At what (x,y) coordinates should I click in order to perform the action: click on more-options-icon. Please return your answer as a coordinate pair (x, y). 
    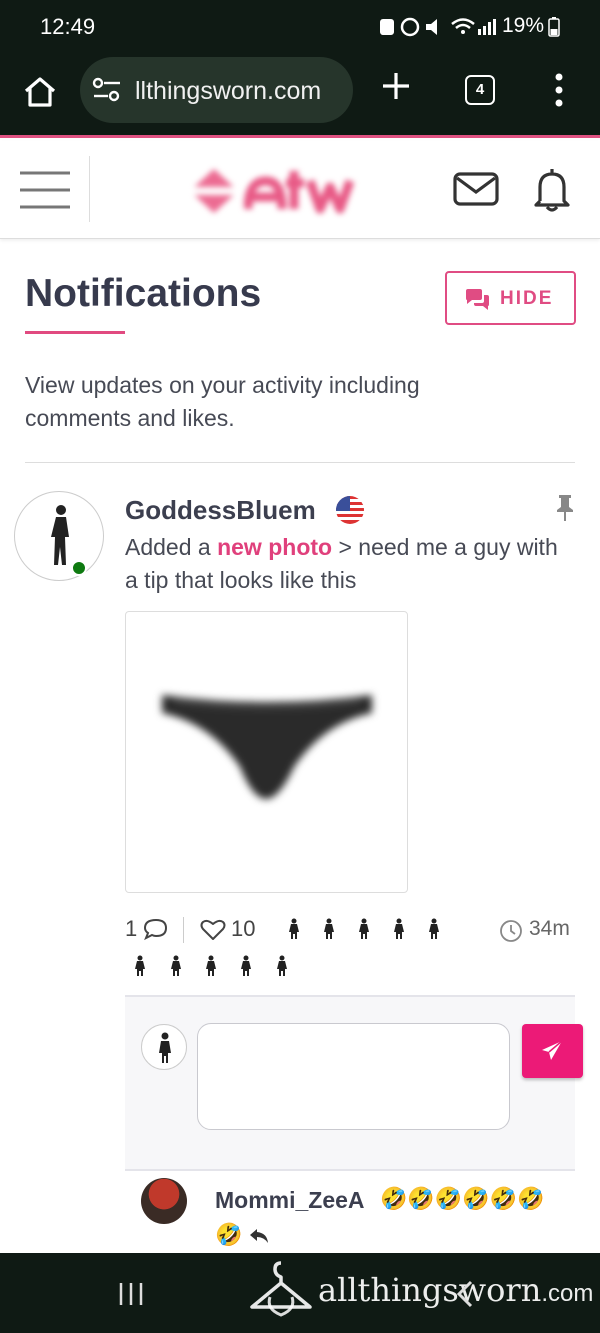
    Looking at the image, I should click on (559, 90).